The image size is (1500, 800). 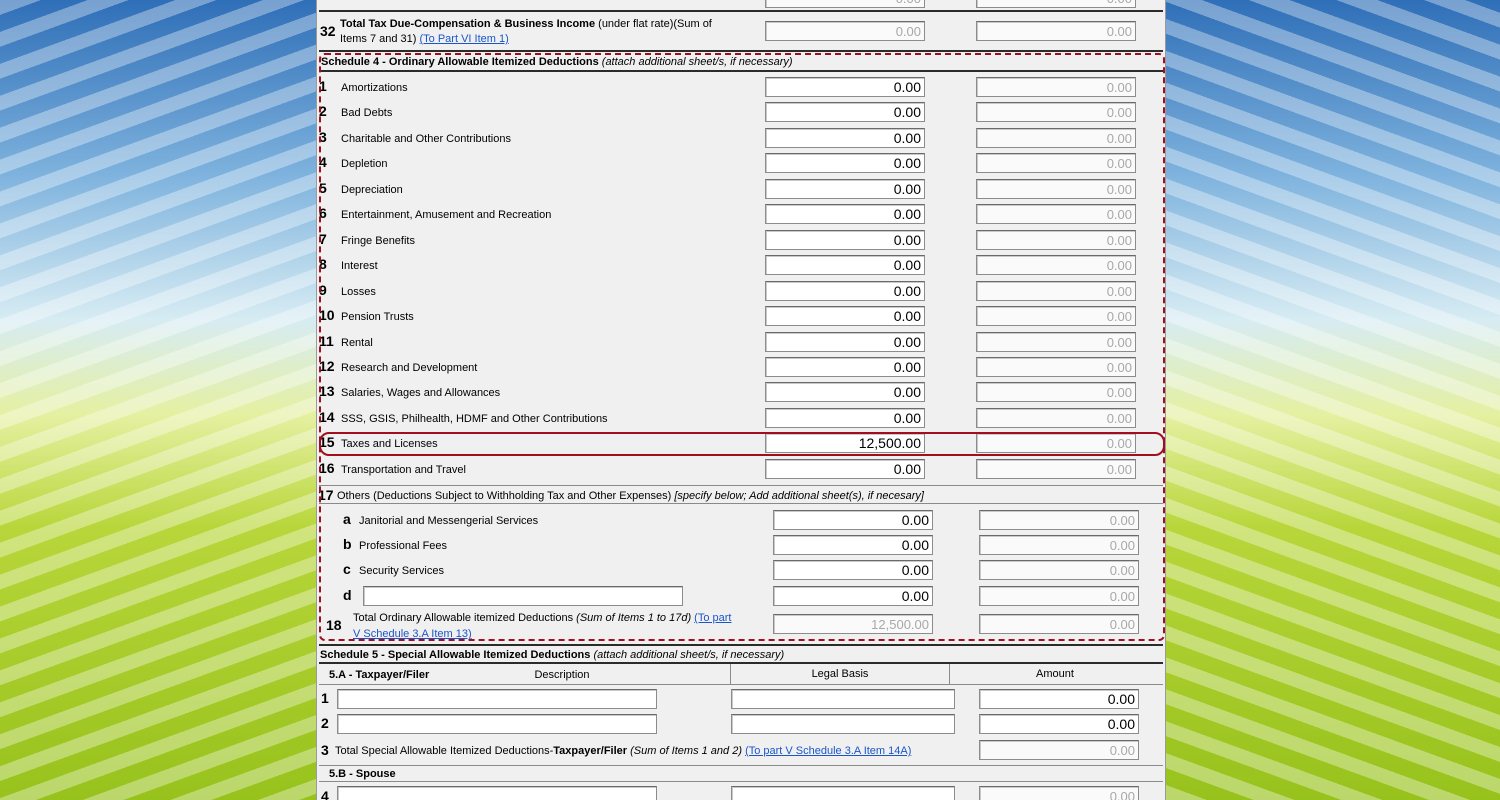 What do you see at coordinates (1059, 624) in the screenshot?
I see `item18-value2` at bounding box center [1059, 624].